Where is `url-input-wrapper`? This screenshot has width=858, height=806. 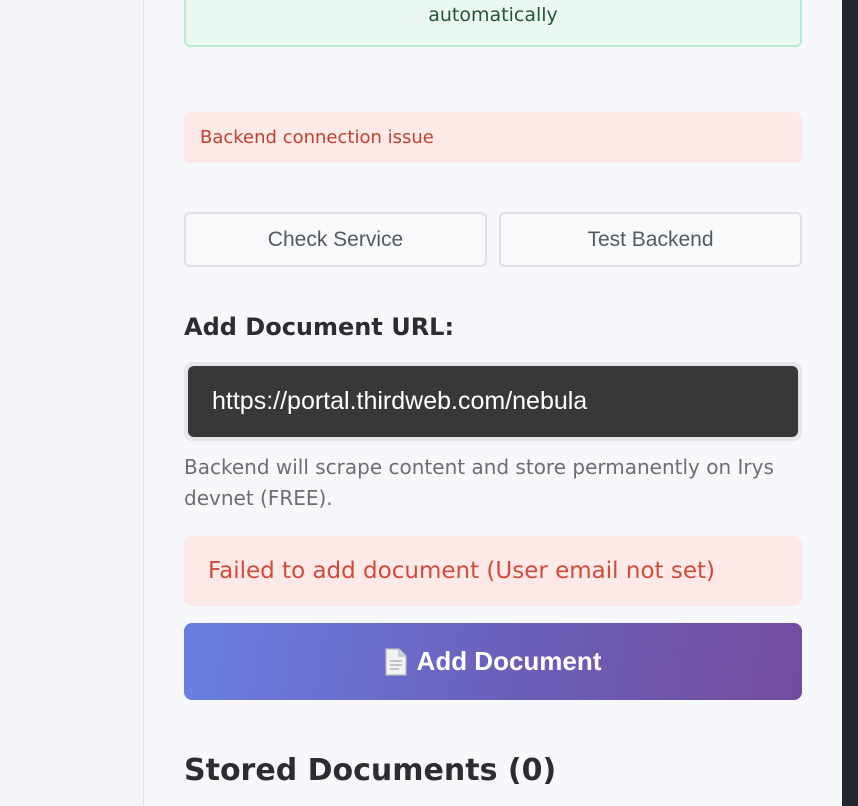
url-input-wrapper is located at coordinates (493, 401).